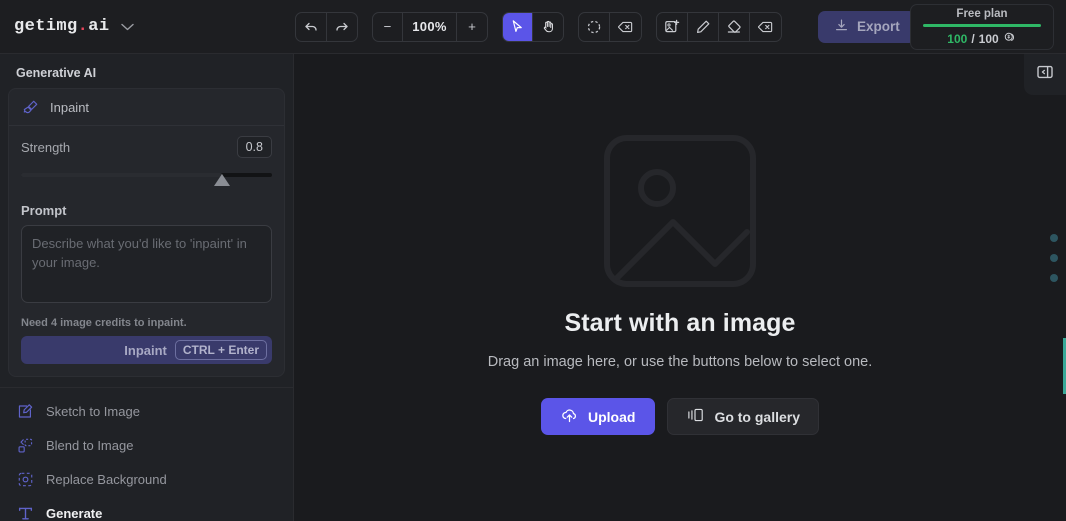  I want to click on coins-icon, so click(1010, 39).